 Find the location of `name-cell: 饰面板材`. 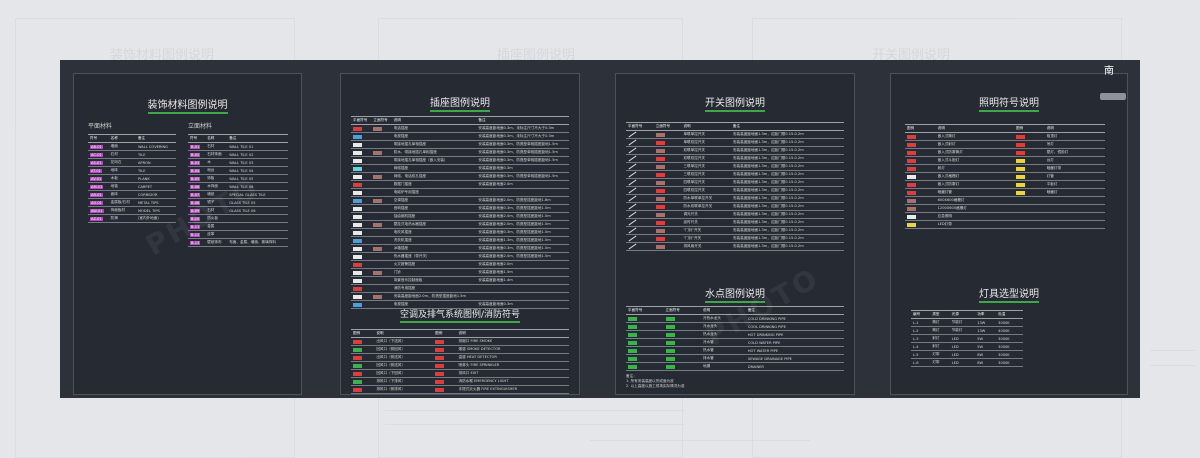

name-cell: 饰面板材 is located at coordinates (122, 210).